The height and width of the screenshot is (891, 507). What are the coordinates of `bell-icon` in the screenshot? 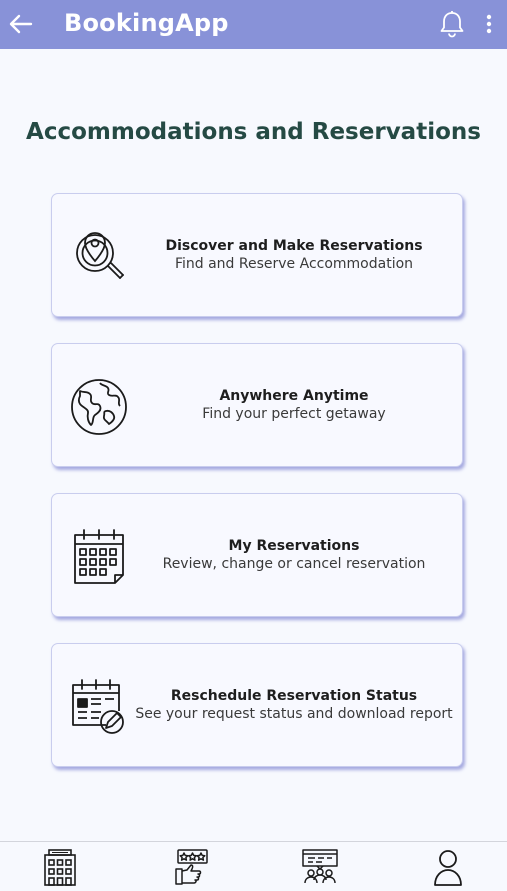 It's located at (452, 24).